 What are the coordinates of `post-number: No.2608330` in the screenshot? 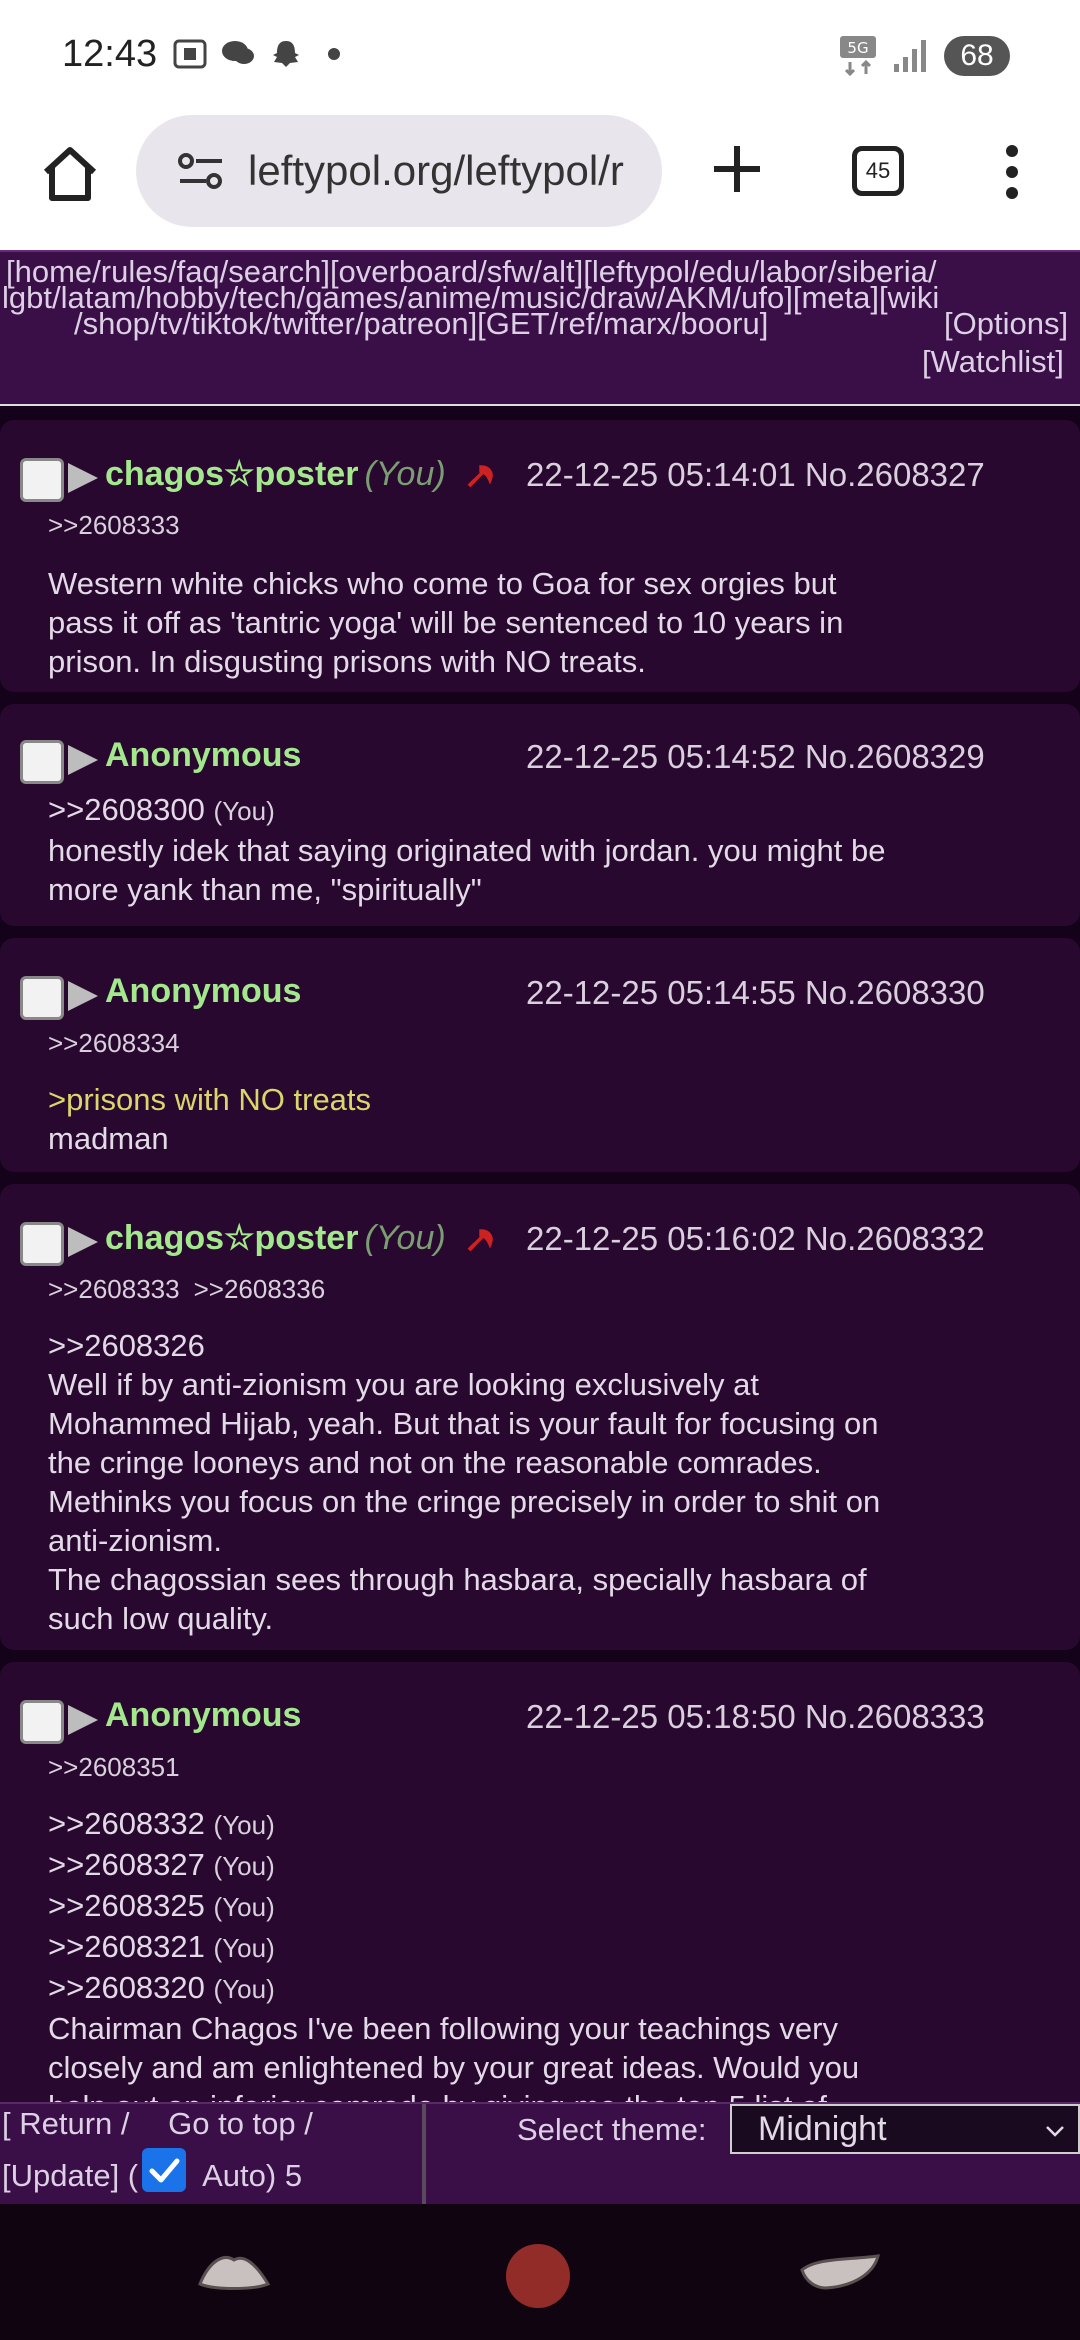 It's located at (895, 992).